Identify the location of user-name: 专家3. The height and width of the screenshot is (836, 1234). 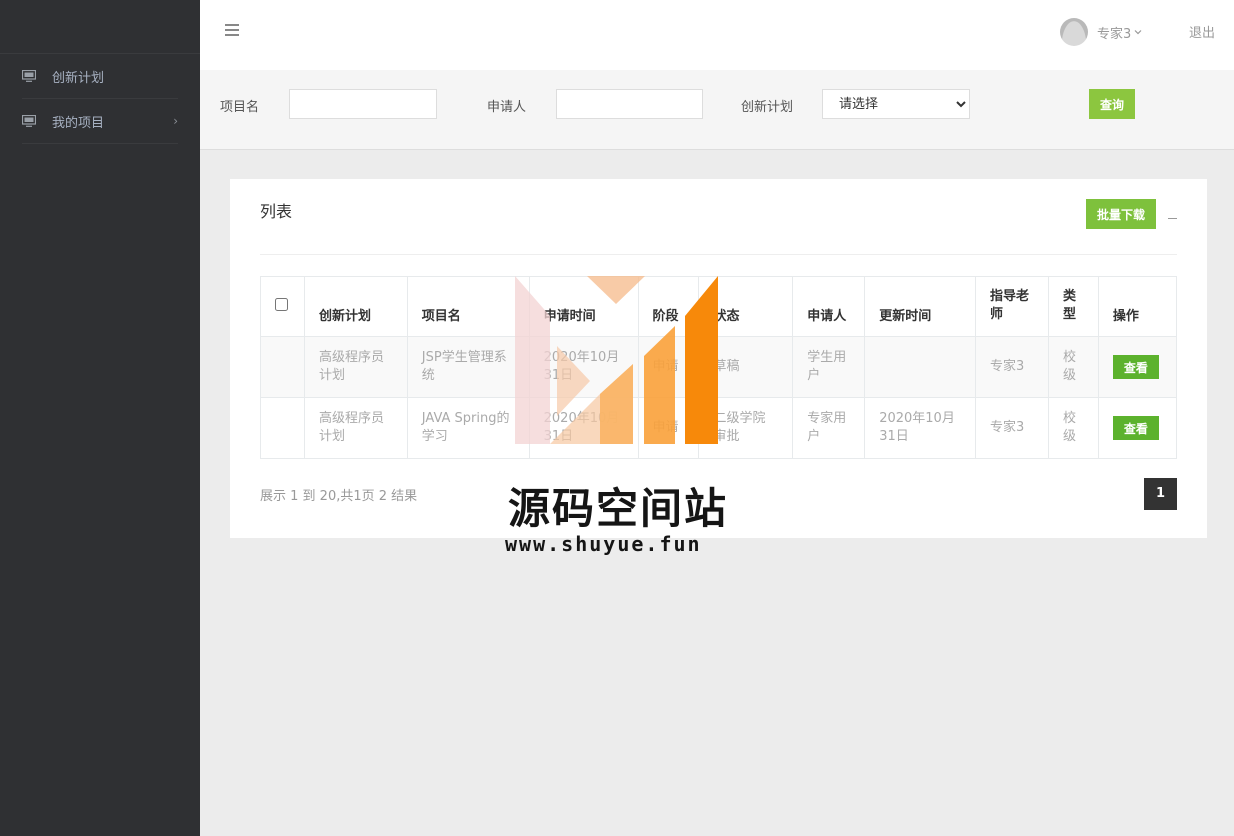
(1114, 34).